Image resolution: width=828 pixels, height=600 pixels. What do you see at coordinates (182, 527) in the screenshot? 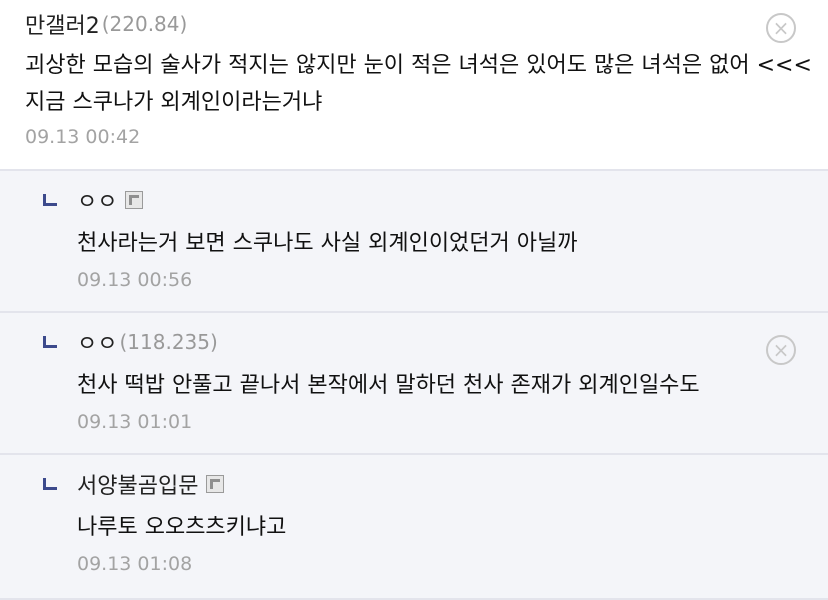
I see `reply-text: 나루토 오오츠츠키냐고` at bounding box center [182, 527].